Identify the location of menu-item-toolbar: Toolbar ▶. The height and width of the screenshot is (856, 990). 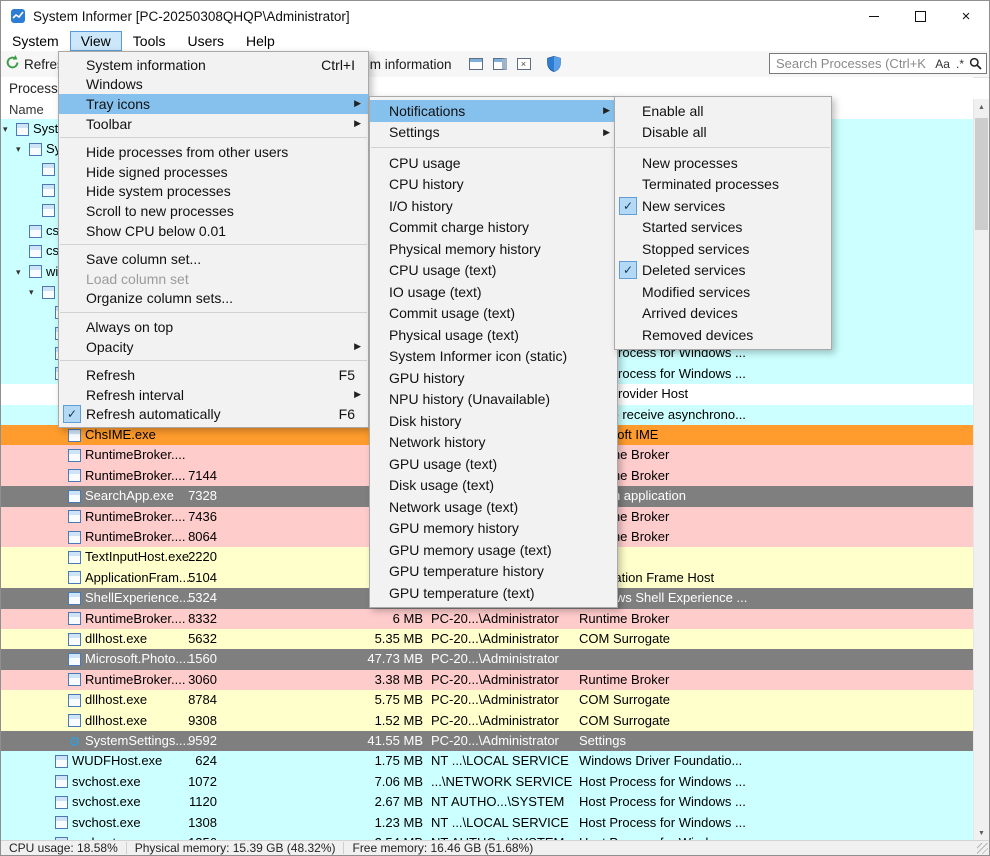
(213, 124).